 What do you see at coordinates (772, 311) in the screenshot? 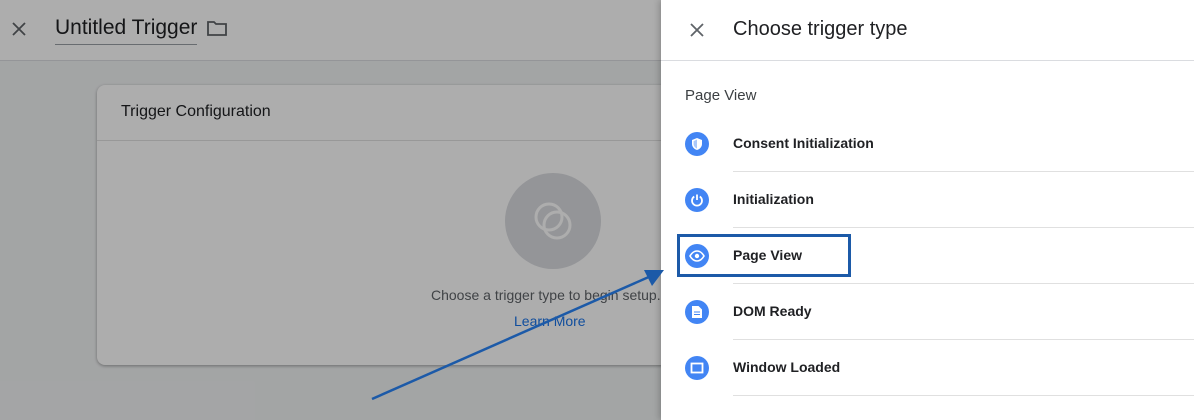
I see `trigger-option-label: DOM Ready` at bounding box center [772, 311].